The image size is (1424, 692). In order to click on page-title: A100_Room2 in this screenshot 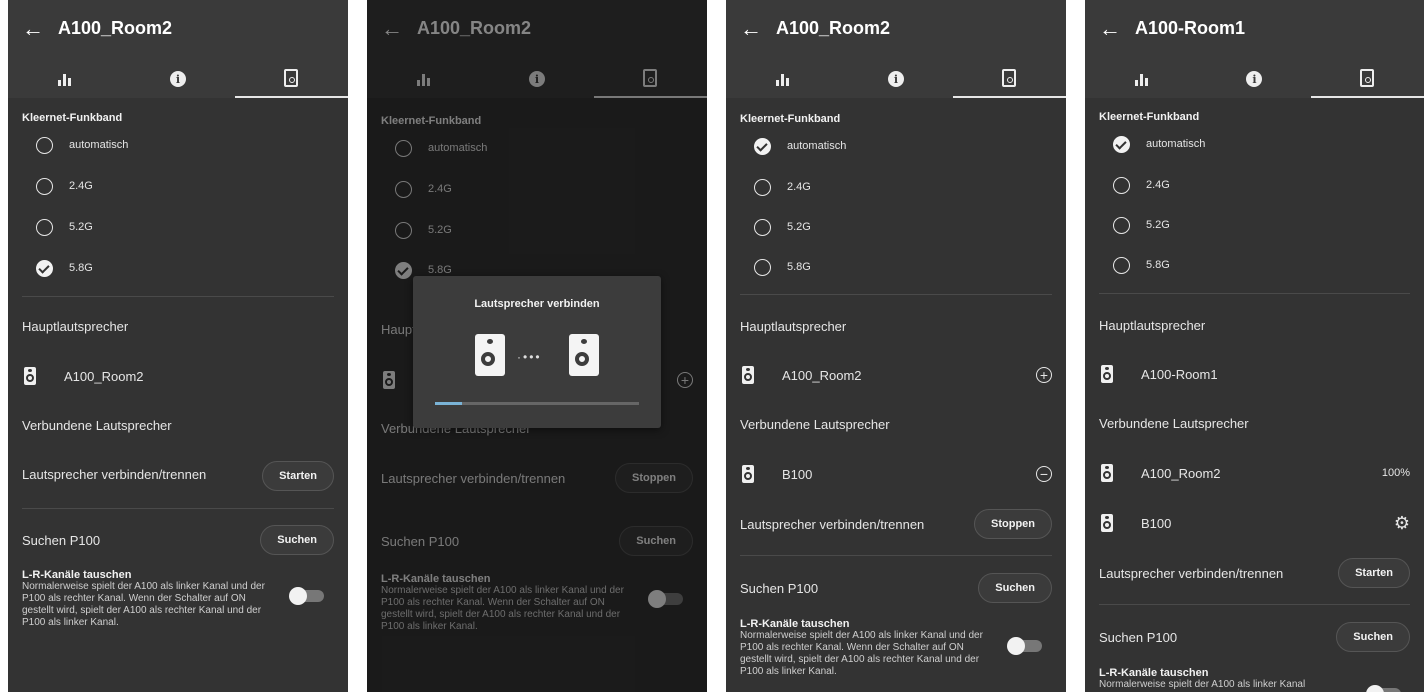, I will do `click(115, 28)`.